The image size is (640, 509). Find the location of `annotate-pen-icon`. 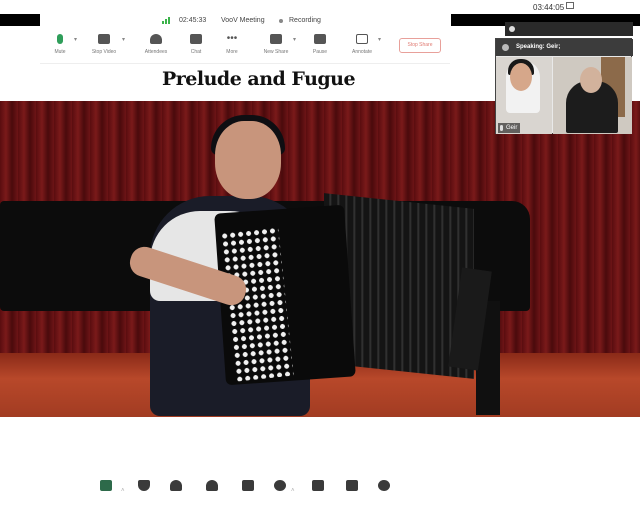

annotate-pen-icon is located at coordinates (362, 39).